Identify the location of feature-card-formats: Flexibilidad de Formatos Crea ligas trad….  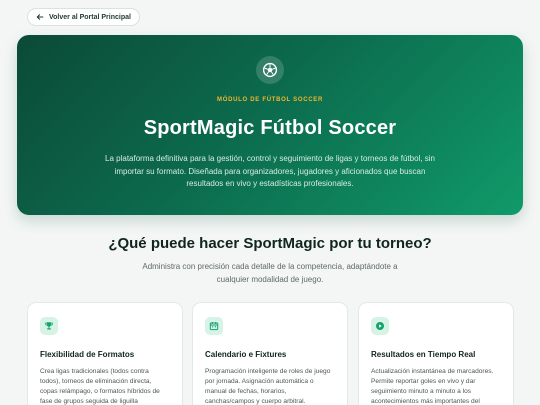
(105, 353).